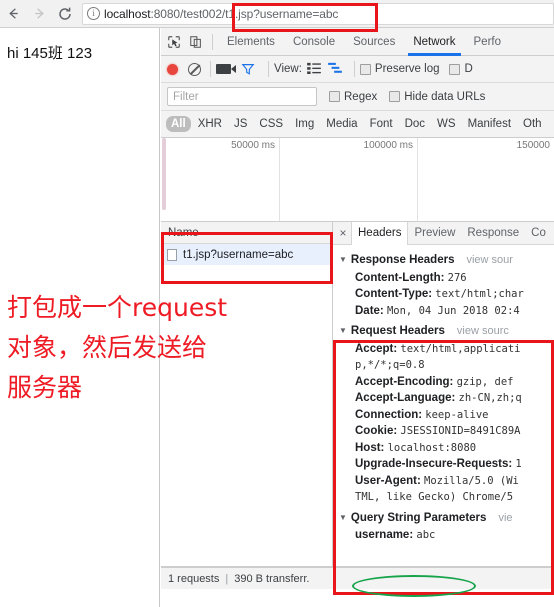  I want to click on header-row-continuation: p,*/*;q=0.8, so click(446, 365).